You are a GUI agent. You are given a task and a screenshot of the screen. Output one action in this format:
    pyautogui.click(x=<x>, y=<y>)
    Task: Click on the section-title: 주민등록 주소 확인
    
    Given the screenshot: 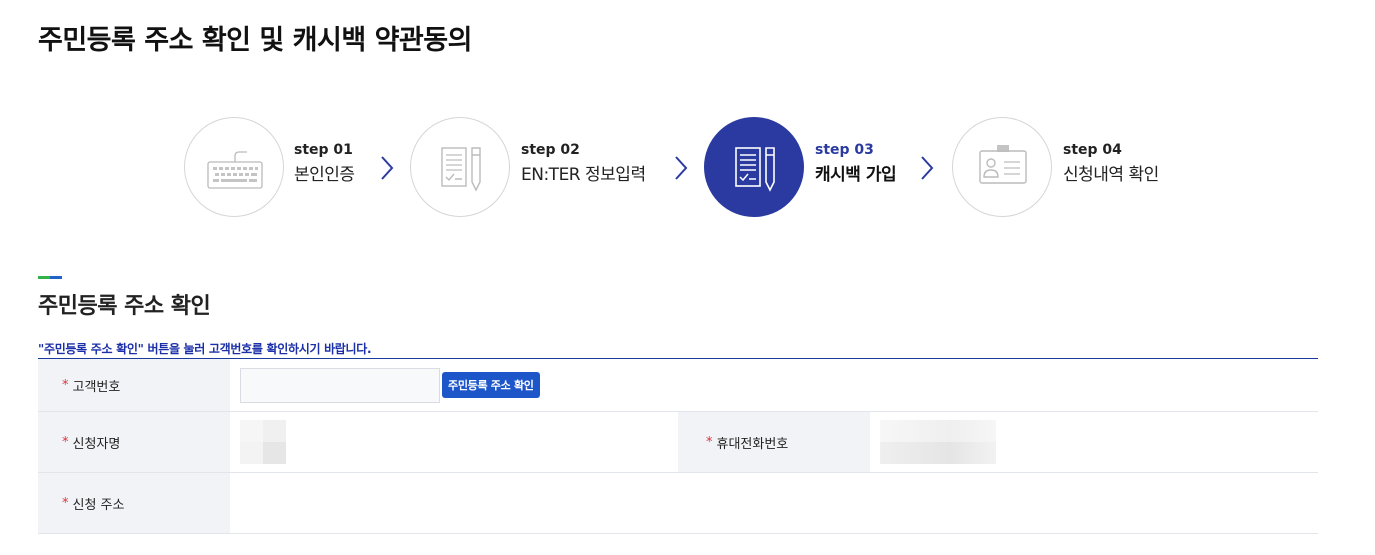 What is the action you would take?
    pyautogui.click(x=124, y=306)
    